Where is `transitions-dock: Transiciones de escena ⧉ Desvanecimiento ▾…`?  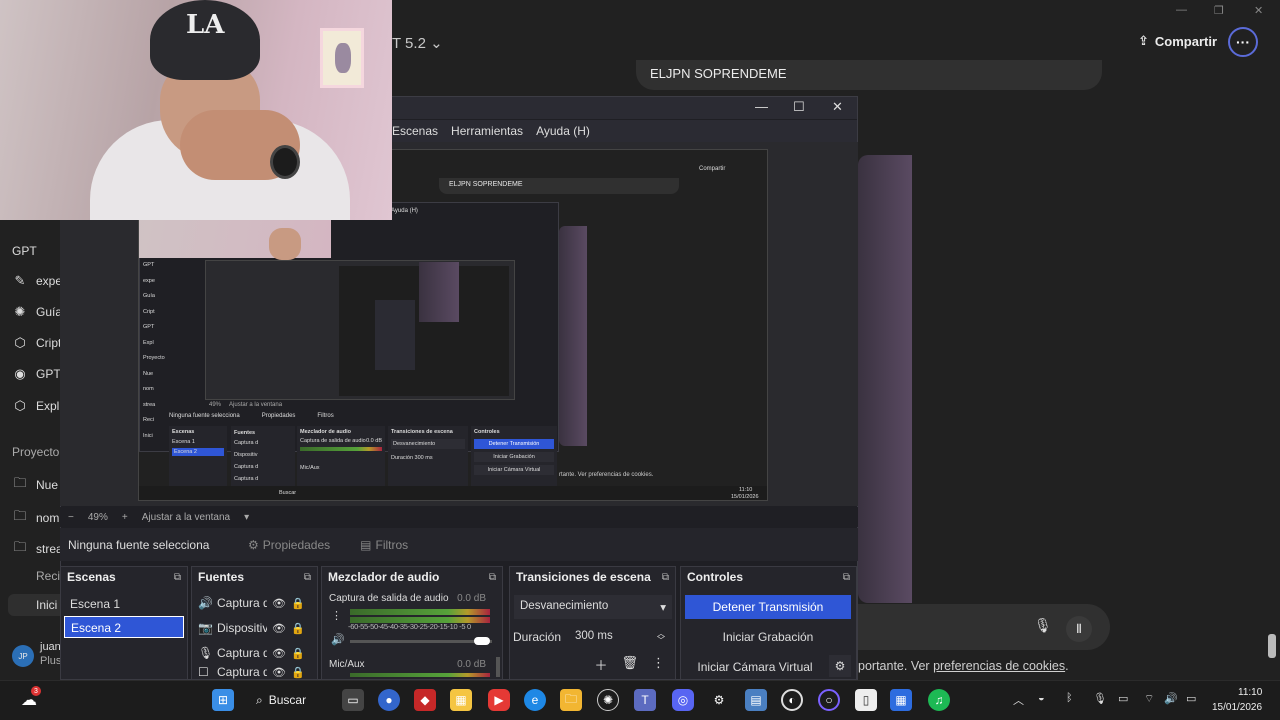 transitions-dock: Transiciones de escena ⧉ Desvanecimiento ▾… is located at coordinates (592, 623).